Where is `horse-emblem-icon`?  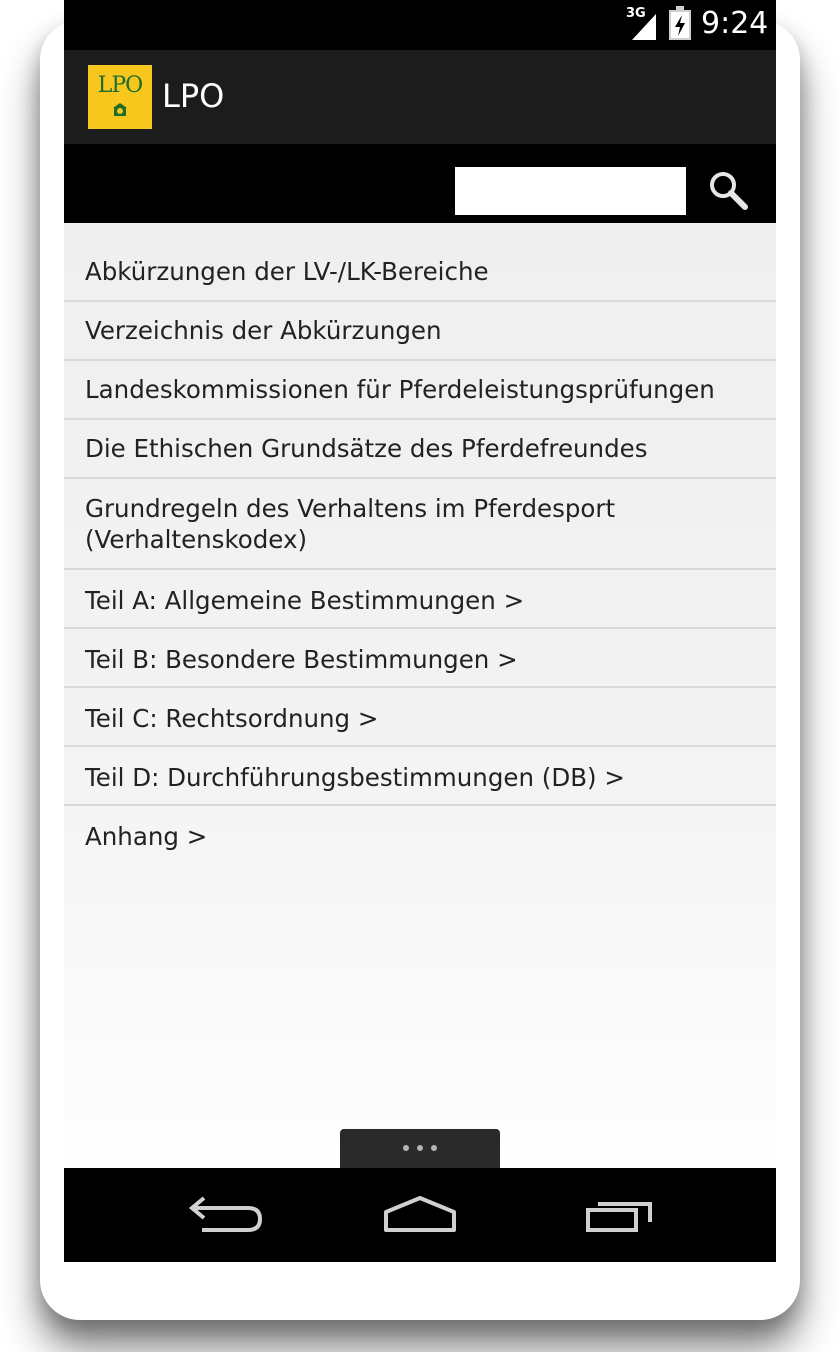 horse-emblem-icon is located at coordinates (120, 109).